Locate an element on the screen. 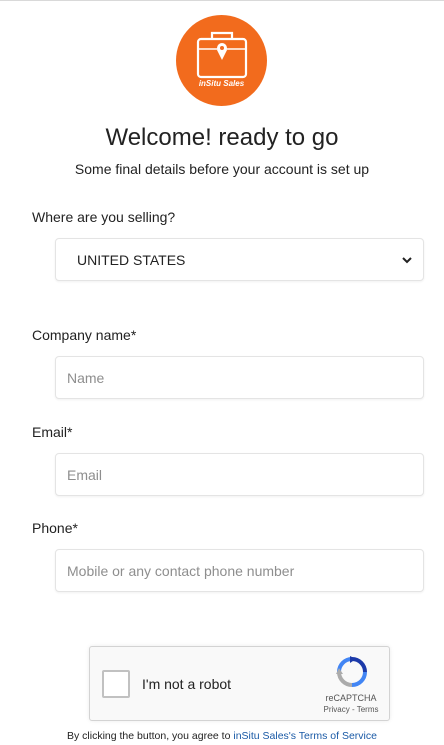 The height and width of the screenshot is (745, 444). logo-text: inSitu Sales is located at coordinates (221, 83).